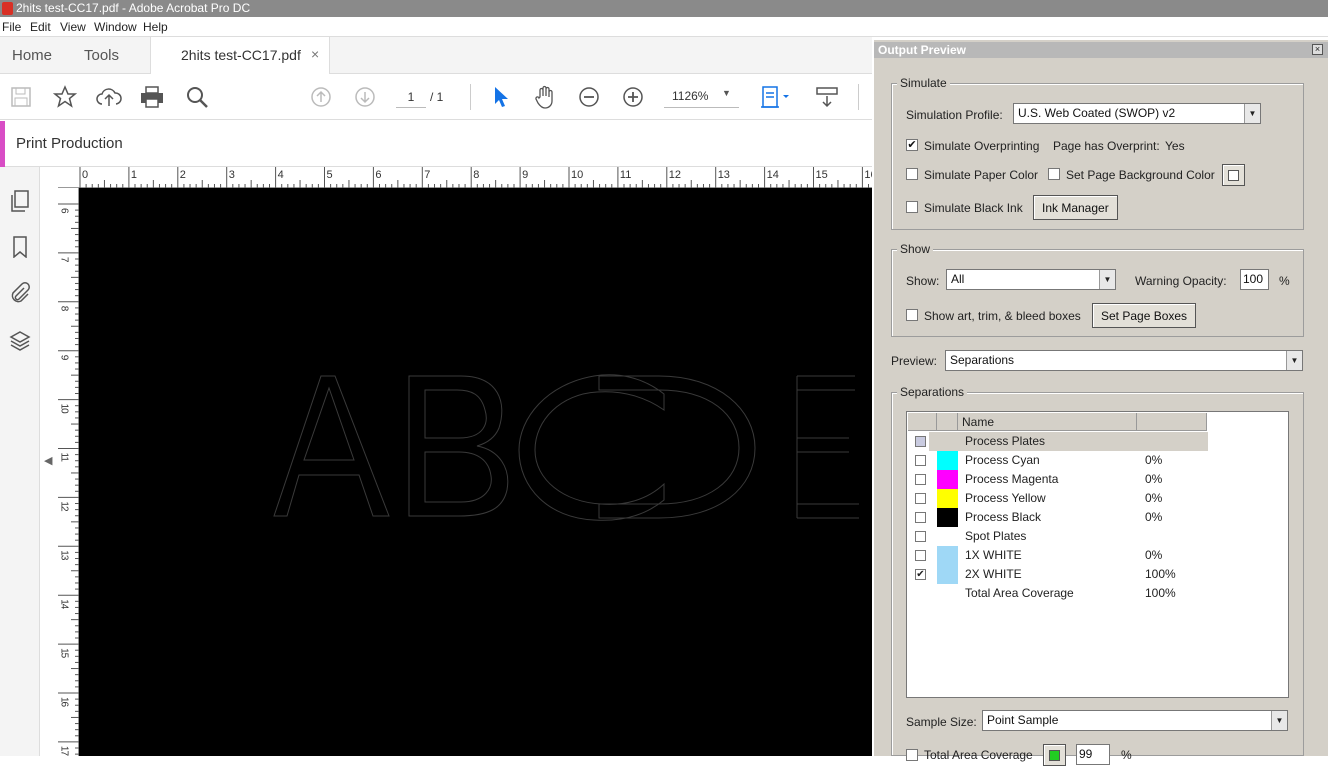 The width and height of the screenshot is (1328, 766). Describe the element at coordinates (633, 97) in the screenshot. I see `zoom-in-icon` at that location.